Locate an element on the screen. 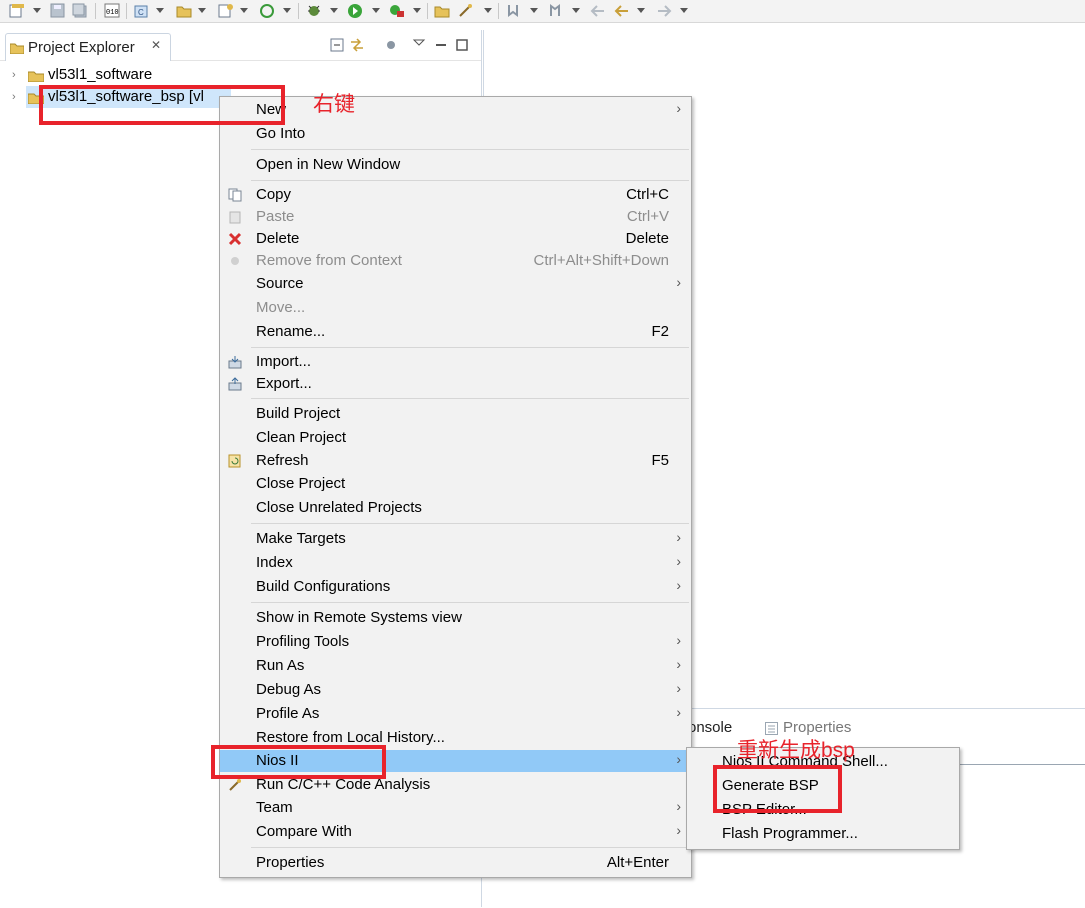 The width and height of the screenshot is (1085, 908). menu-item-profile-as: Profile As › is located at coordinates (455, 714).